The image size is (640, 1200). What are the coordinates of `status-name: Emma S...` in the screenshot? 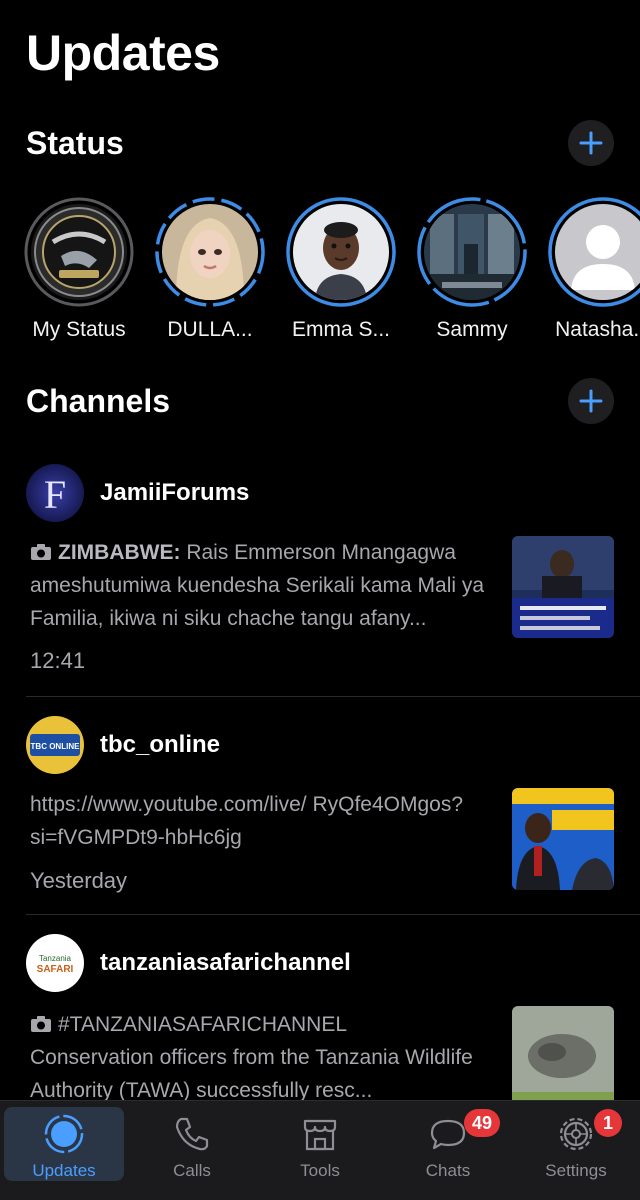 It's located at (341, 329).